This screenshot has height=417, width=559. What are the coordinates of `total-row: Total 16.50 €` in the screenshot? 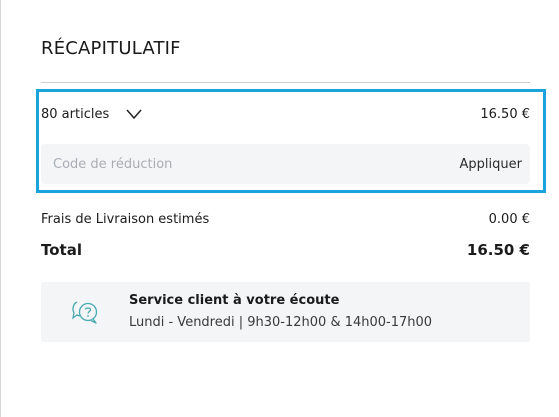 It's located at (285, 250).